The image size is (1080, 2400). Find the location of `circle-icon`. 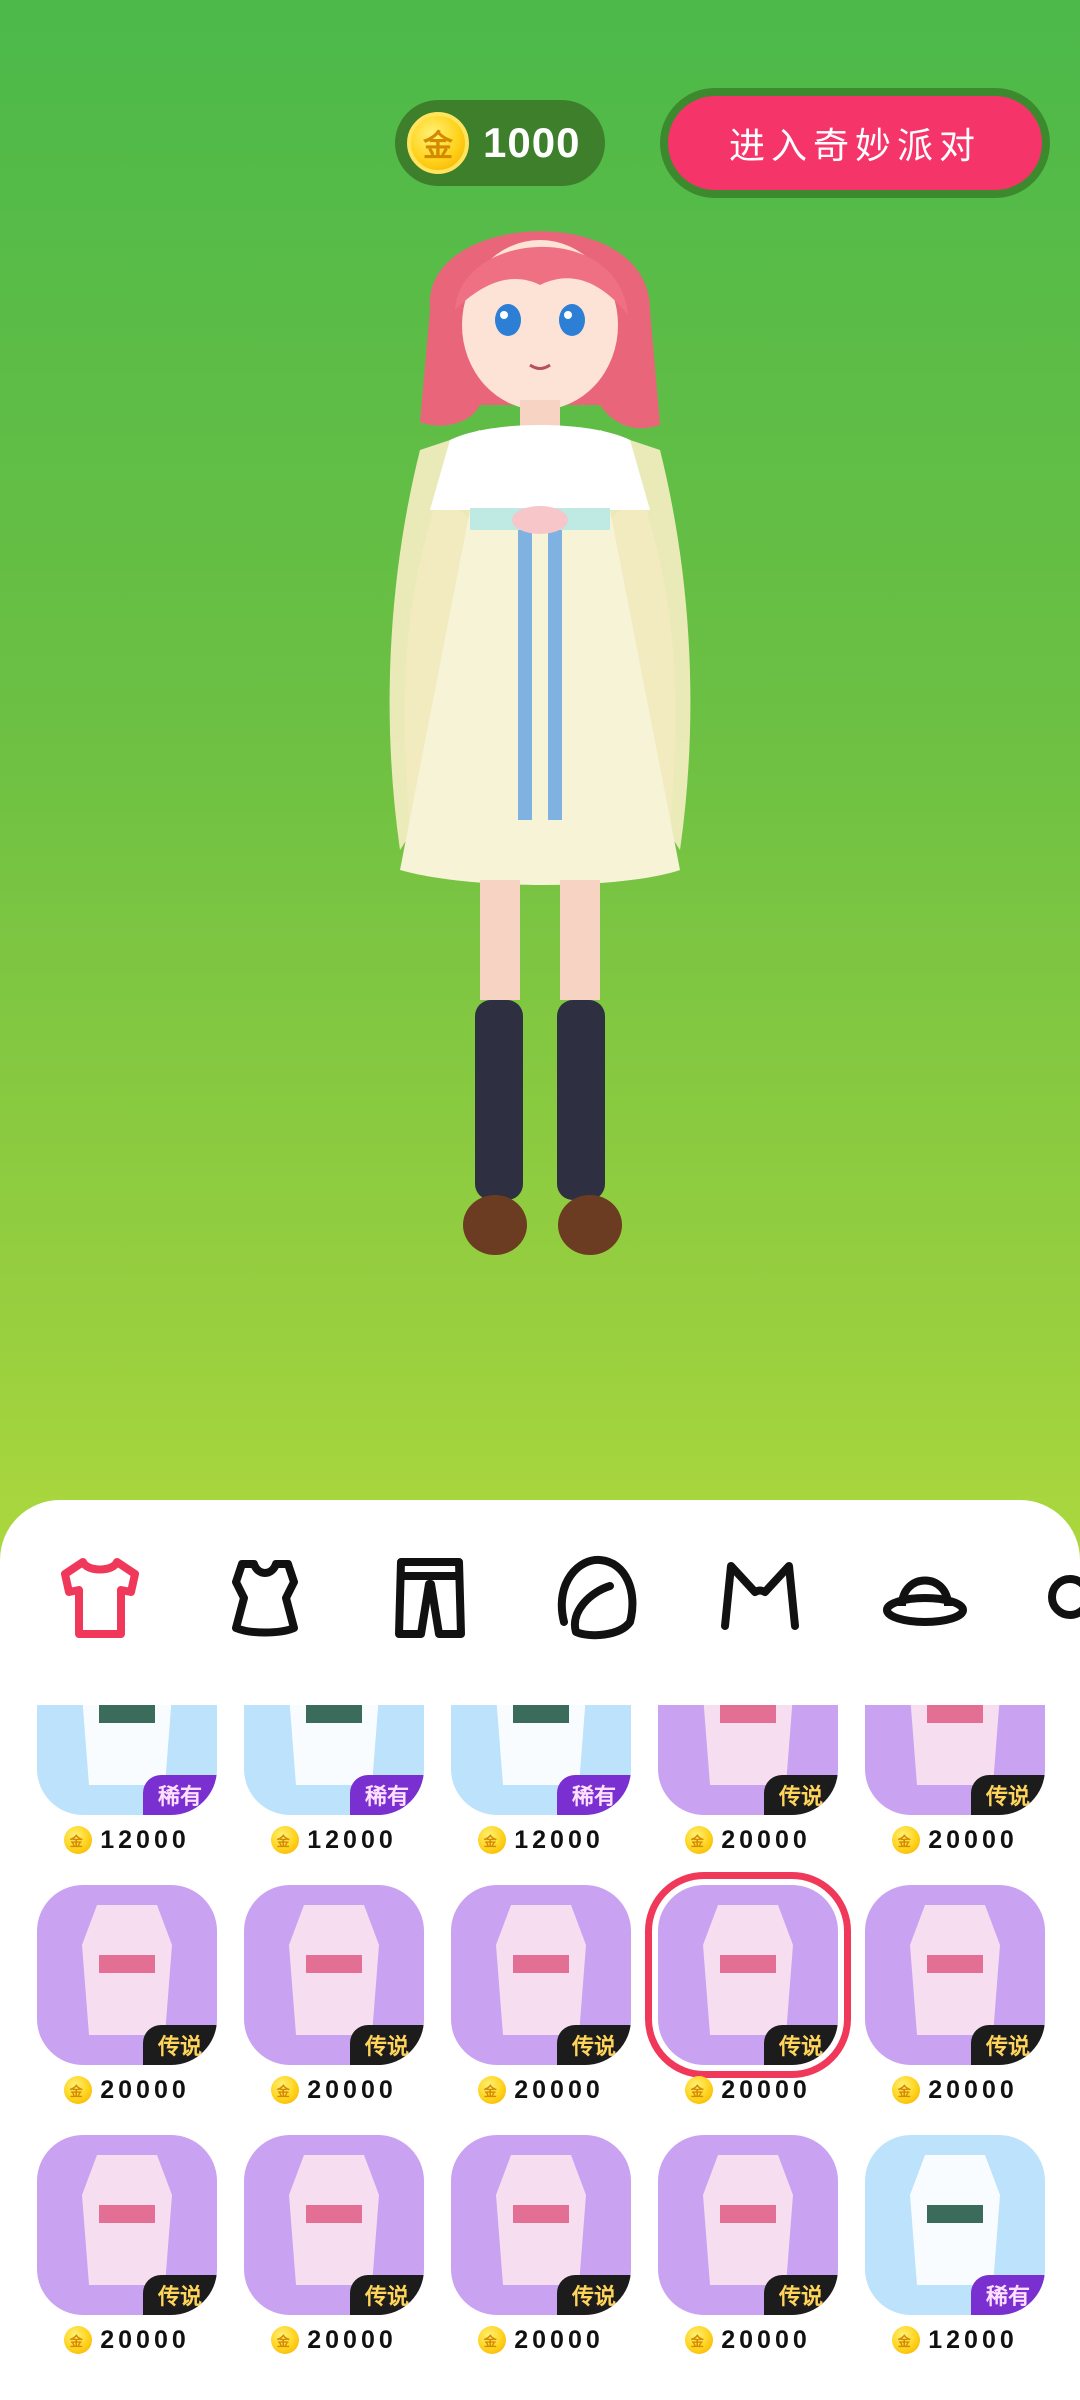

circle-icon is located at coordinates (1064, 1597).